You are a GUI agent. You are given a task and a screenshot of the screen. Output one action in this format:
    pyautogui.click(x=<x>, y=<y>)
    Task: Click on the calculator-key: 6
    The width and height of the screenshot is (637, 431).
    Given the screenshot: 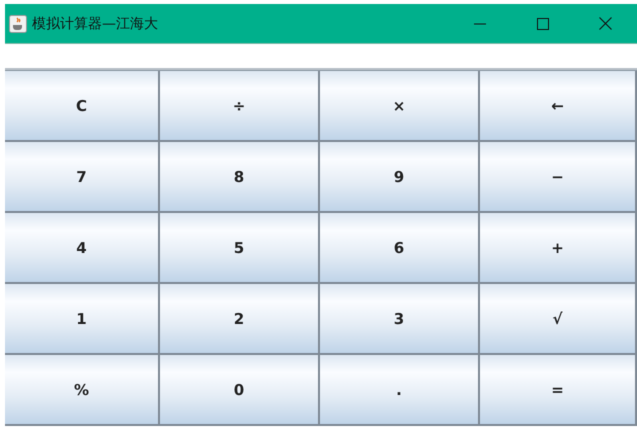 What is the action you would take?
    pyautogui.click(x=400, y=248)
    